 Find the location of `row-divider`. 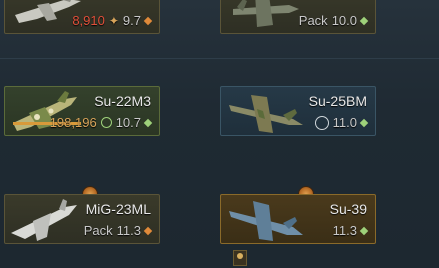

row-divider is located at coordinates (219, 58).